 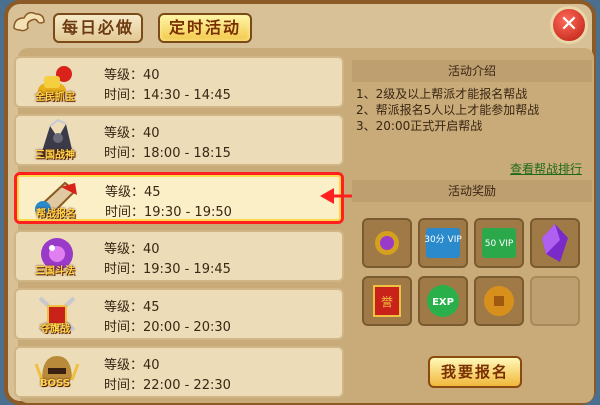 I want to click on reward-header: 活动奖励, so click(x=472, y=191).